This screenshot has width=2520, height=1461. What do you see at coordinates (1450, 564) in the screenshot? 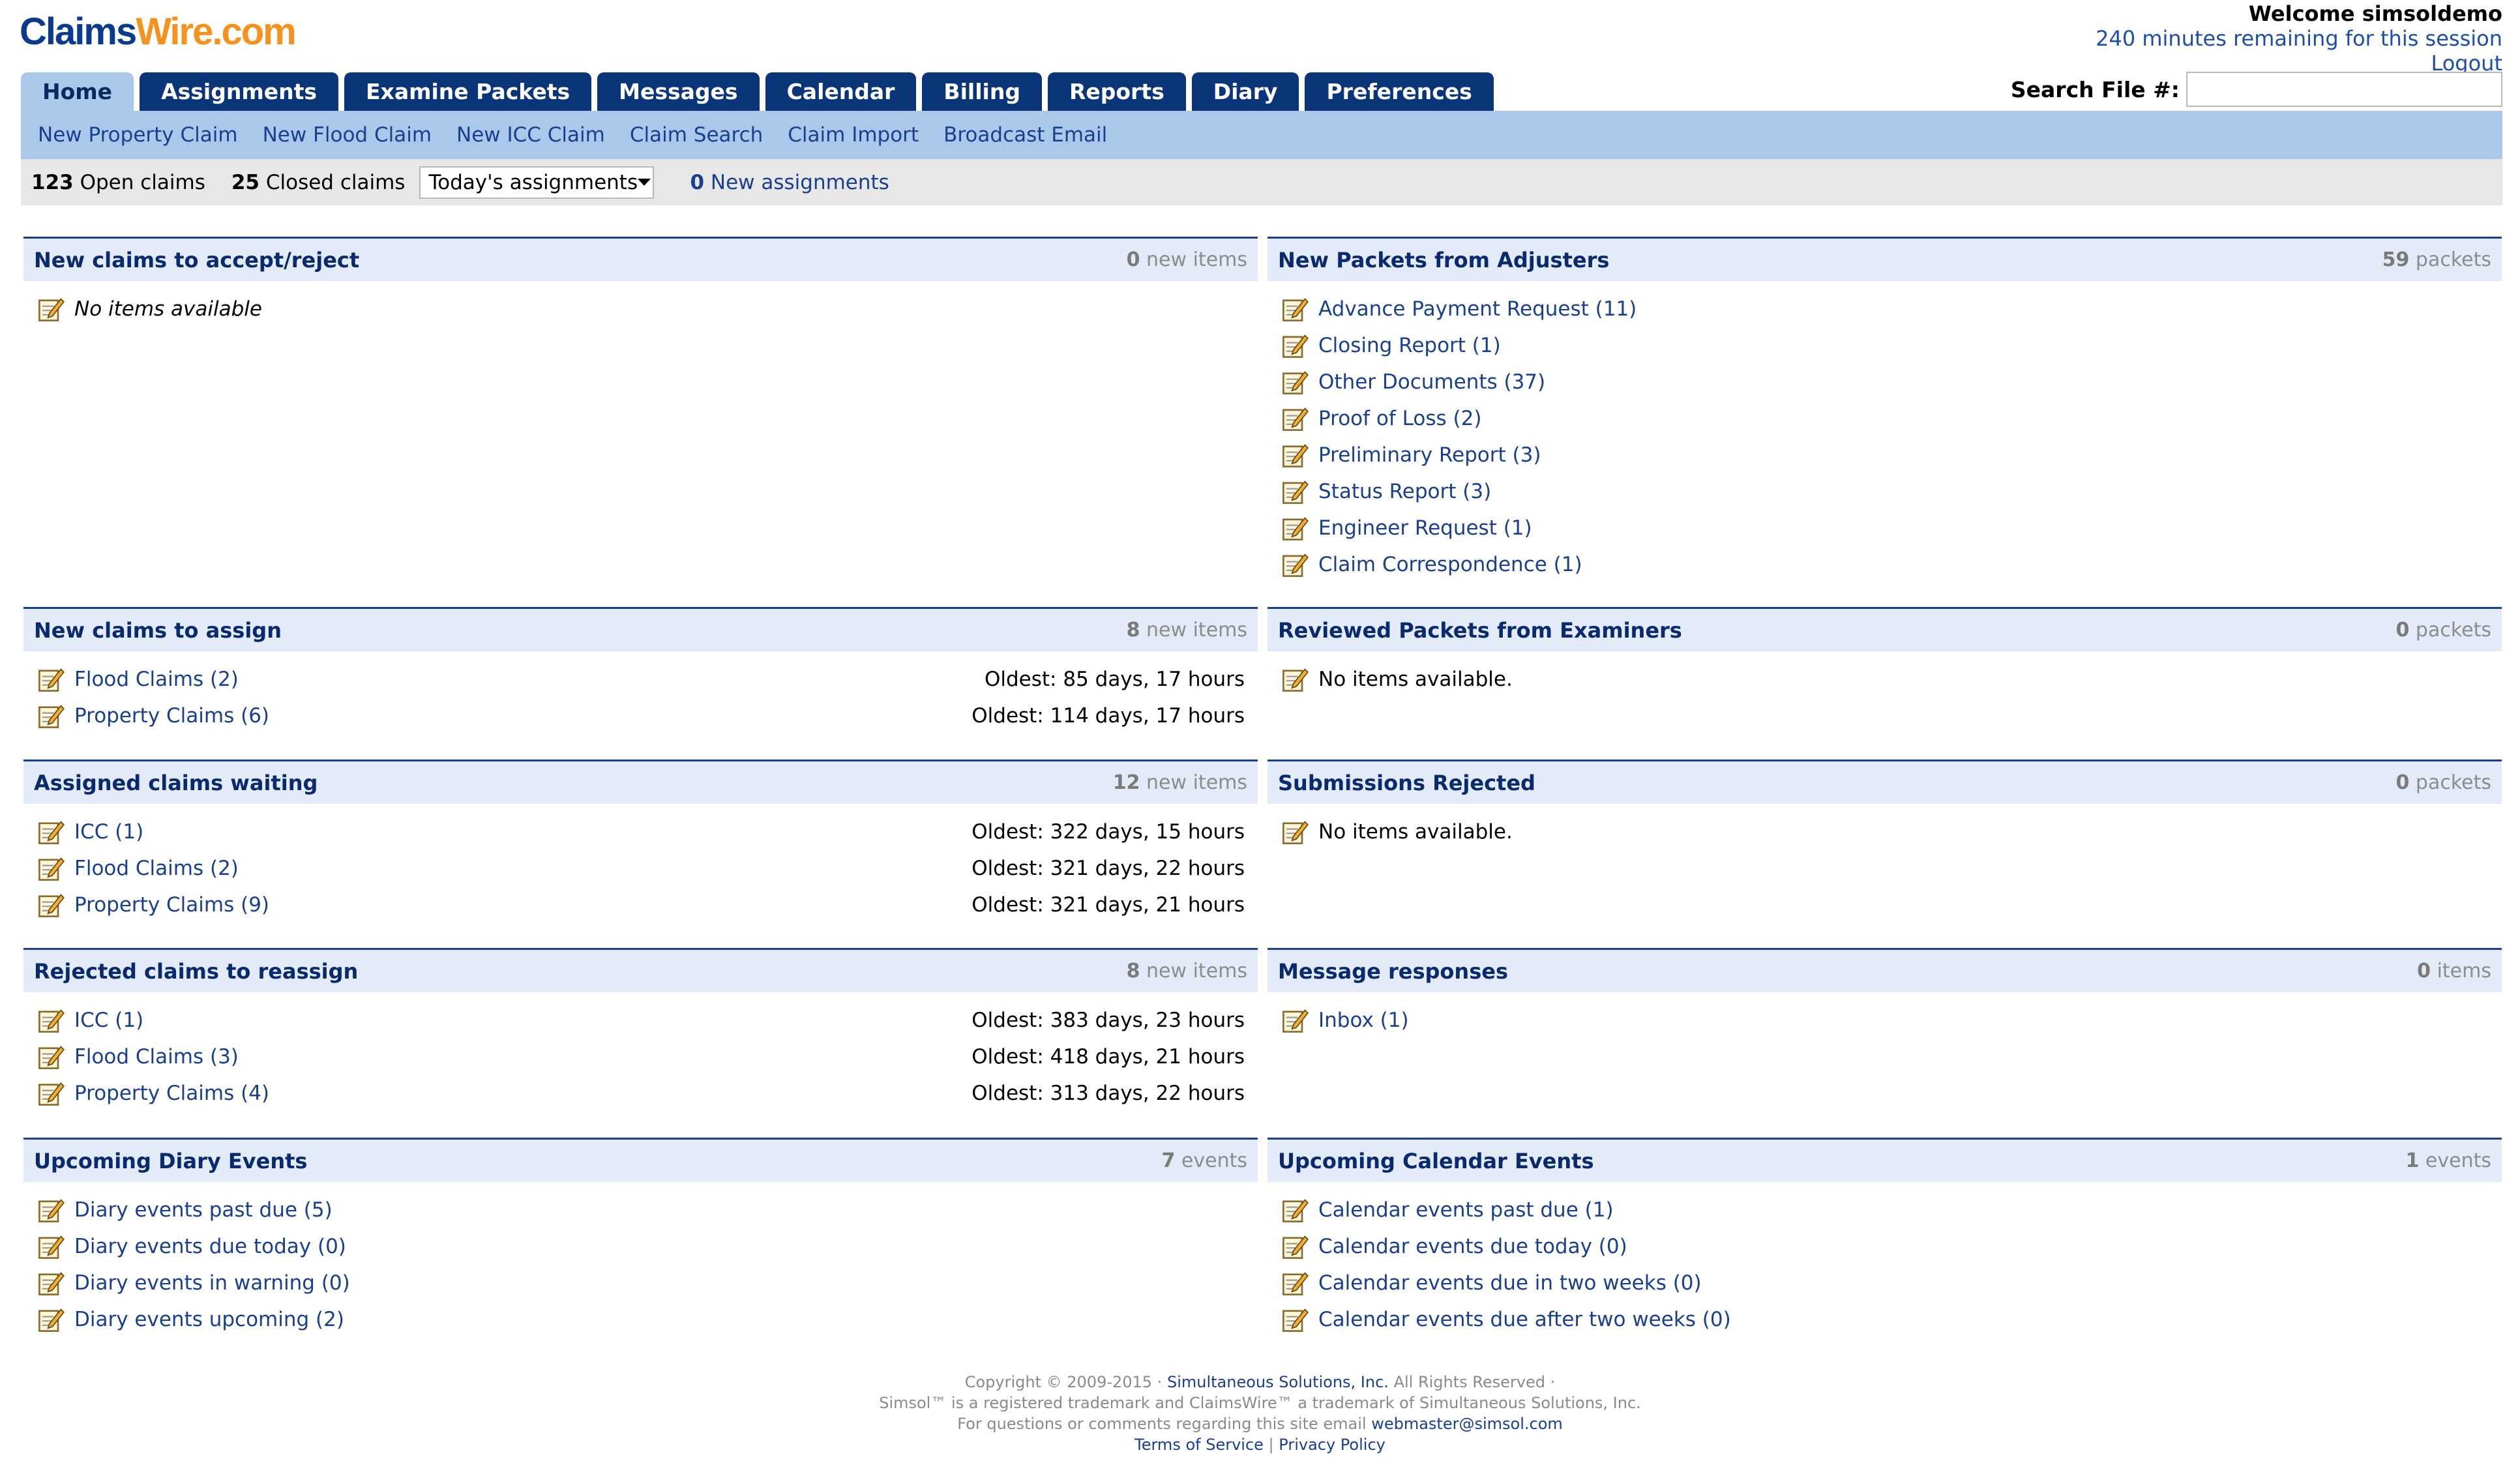
I see `claim-correspondence-link: Claim Correspondence (1)` at bounding box center [1450, 564].